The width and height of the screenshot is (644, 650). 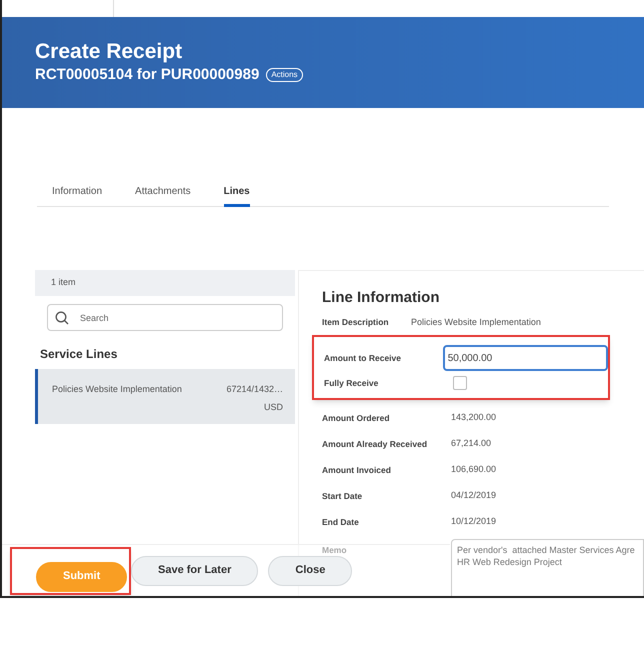 I want to click on field-label: Fully Receive, so click(x=352, y=383).